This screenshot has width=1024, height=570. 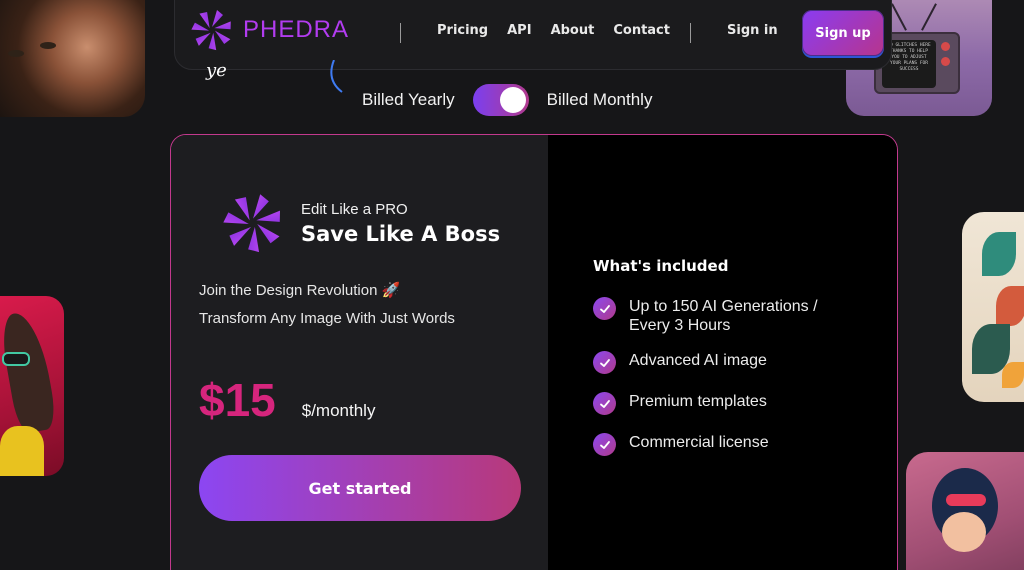 I want to click on plan-header: Edit Like a PRO Save Like A Boss, so click(x=358, y=223).